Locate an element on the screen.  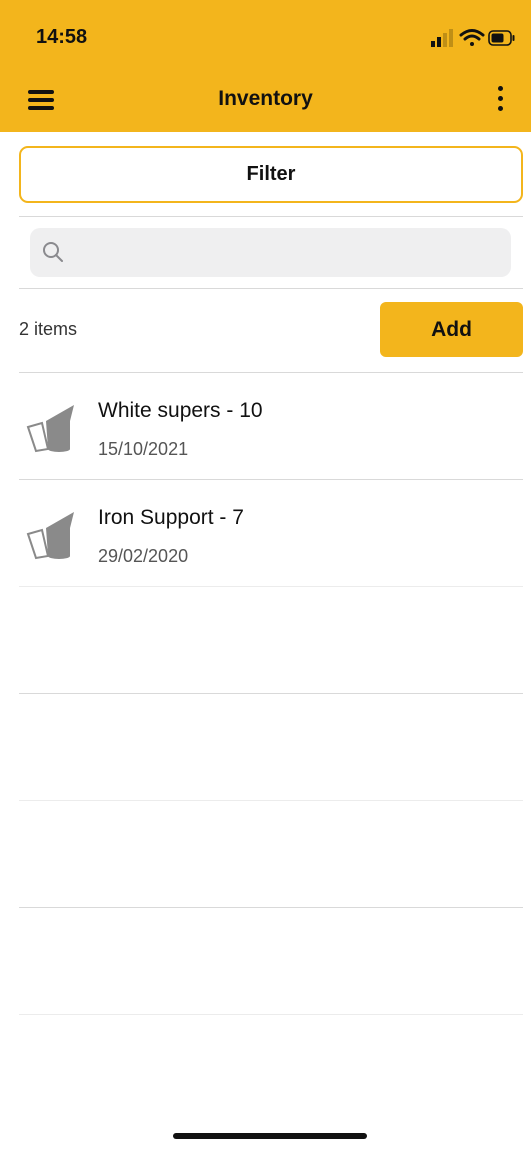
signal-icon is located at coordinates (442, 38).